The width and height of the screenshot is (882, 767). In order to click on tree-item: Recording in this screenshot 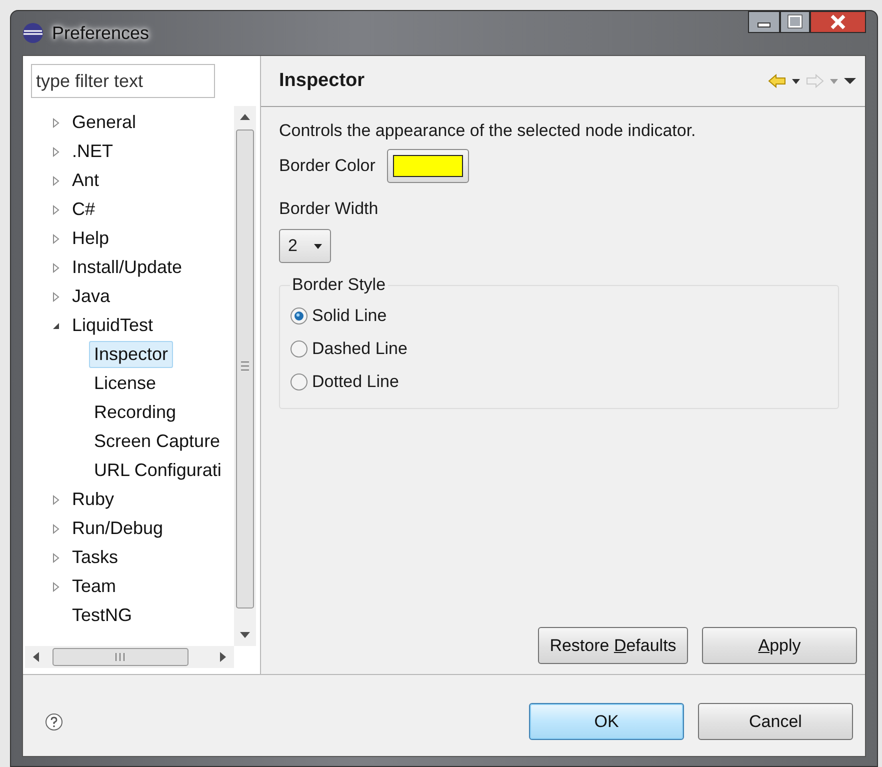, I will do `click(135, 412)`.